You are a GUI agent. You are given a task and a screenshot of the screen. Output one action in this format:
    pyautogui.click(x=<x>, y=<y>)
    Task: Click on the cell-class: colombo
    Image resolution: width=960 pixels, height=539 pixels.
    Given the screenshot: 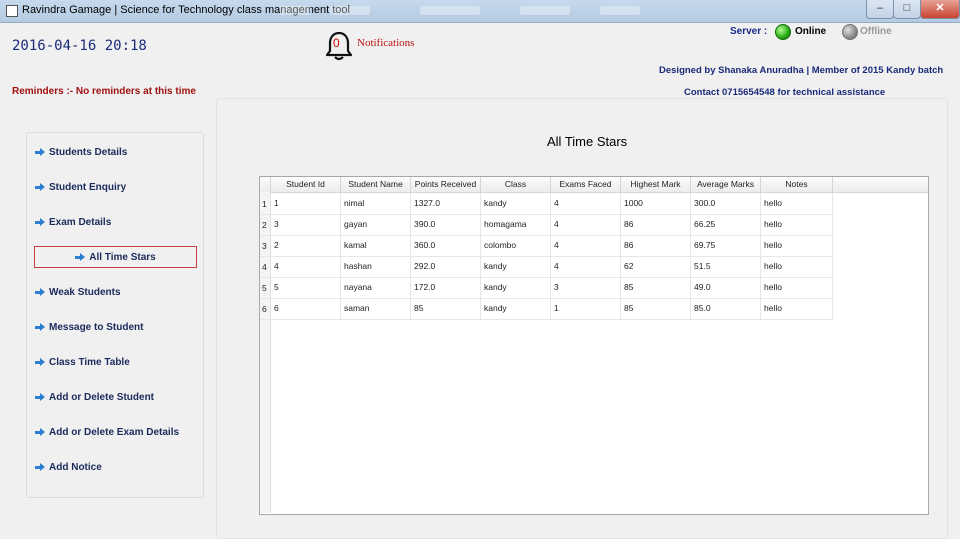 What is the action you would take?
    pyautogui.click(x=516, y=245)
    